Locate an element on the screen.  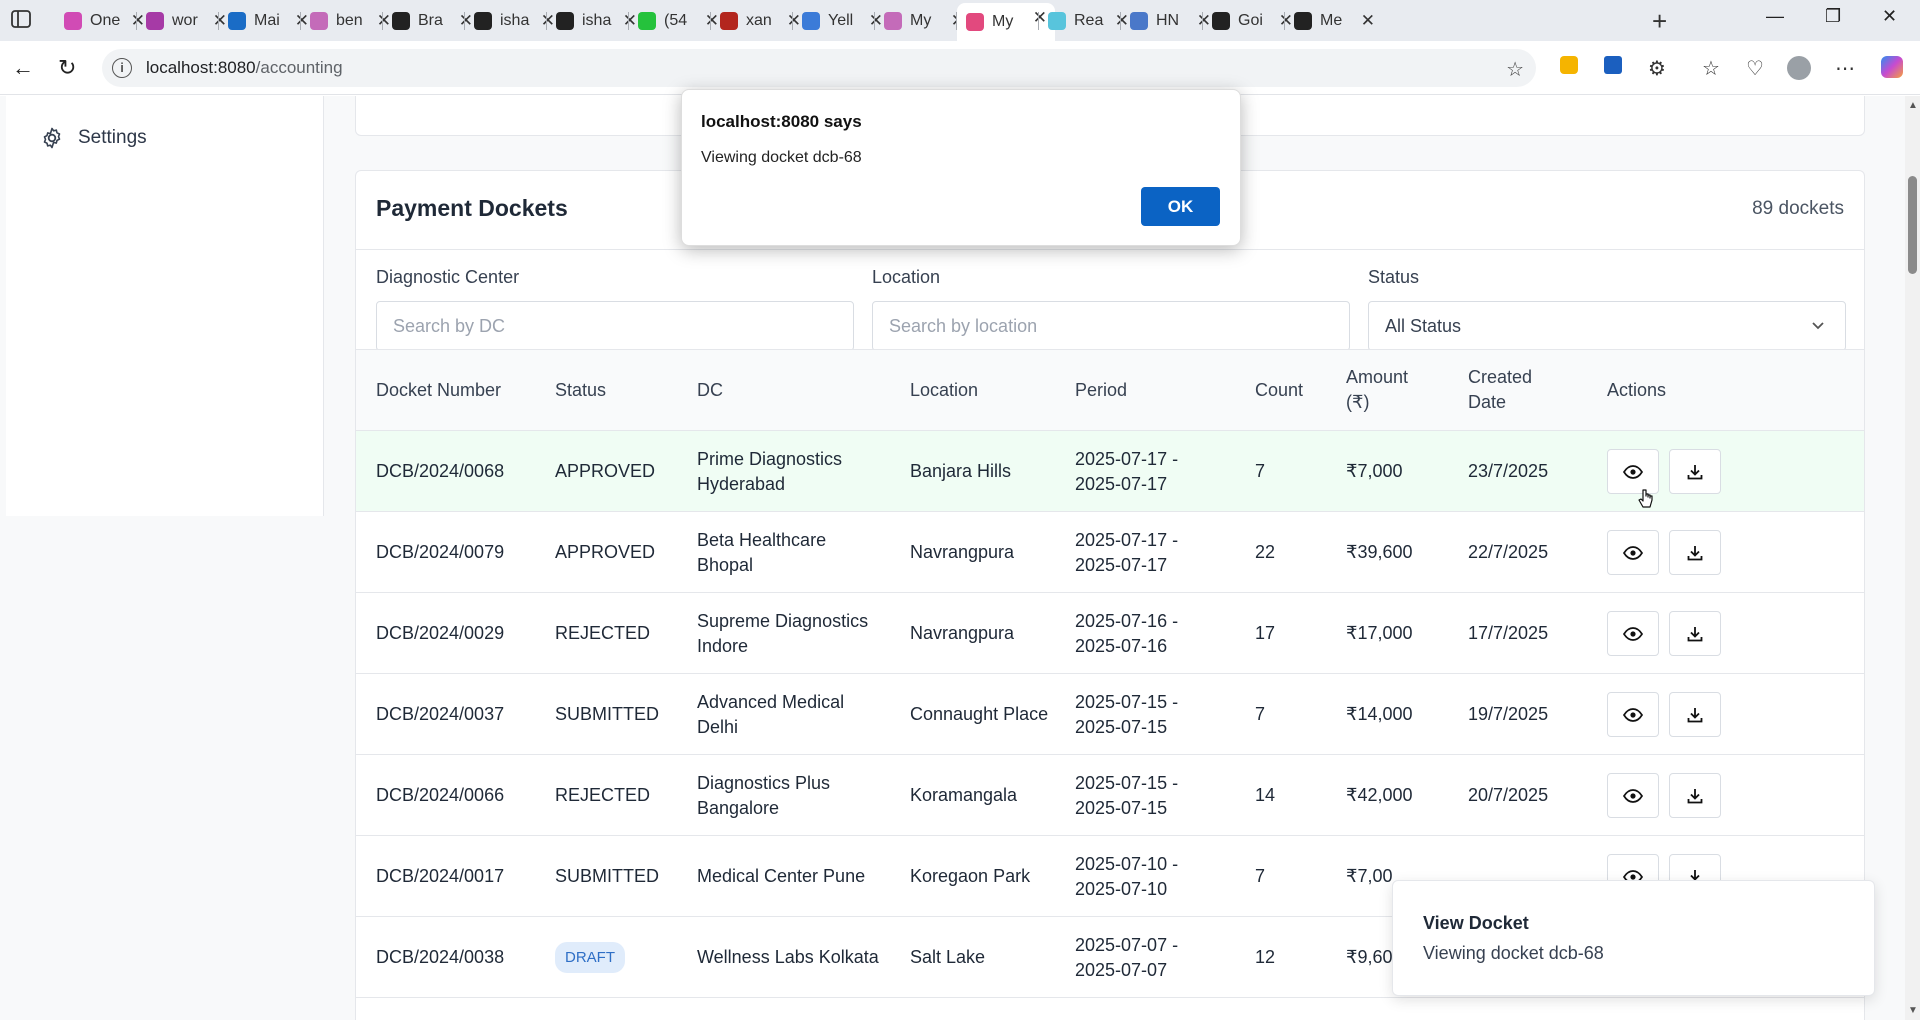
back-icon: ← is located at coordinates (23, 68).